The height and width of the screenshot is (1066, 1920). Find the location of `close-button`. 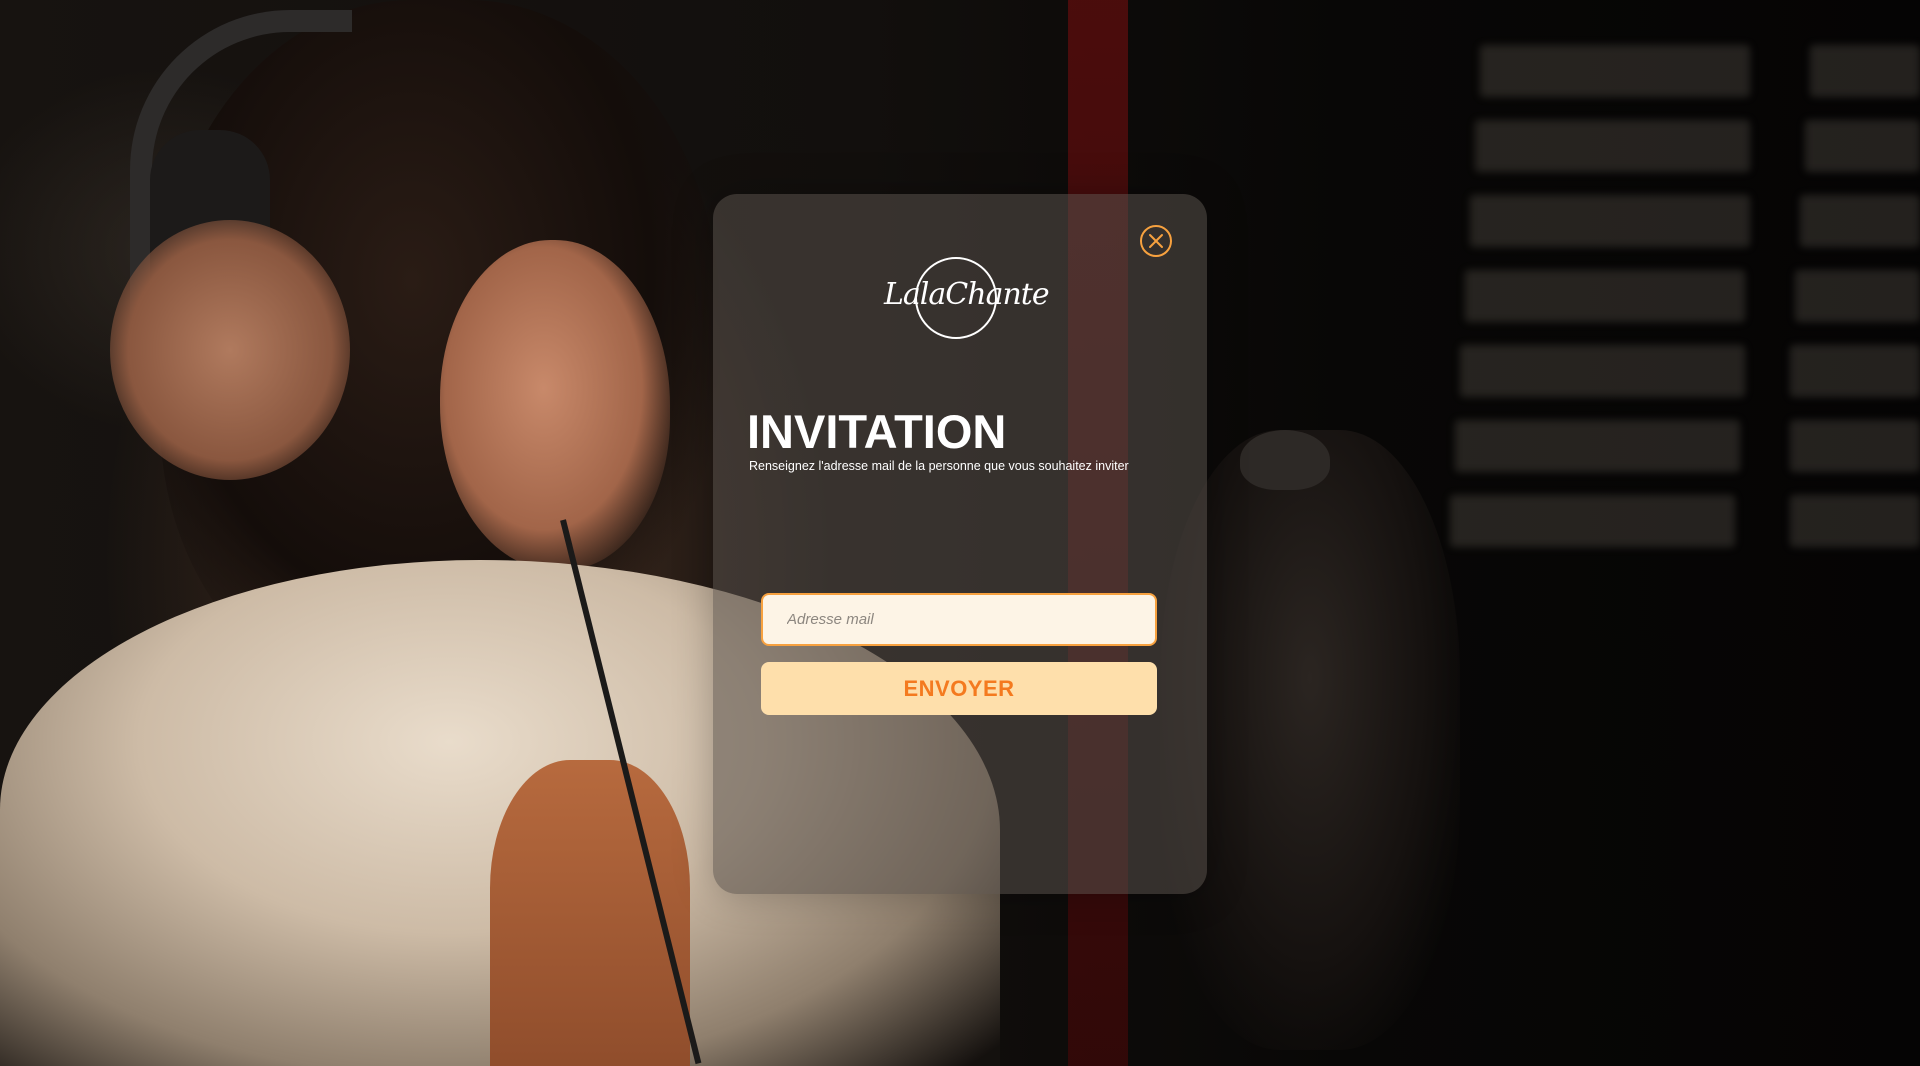

close-button is located at coordinates (1156, 241).